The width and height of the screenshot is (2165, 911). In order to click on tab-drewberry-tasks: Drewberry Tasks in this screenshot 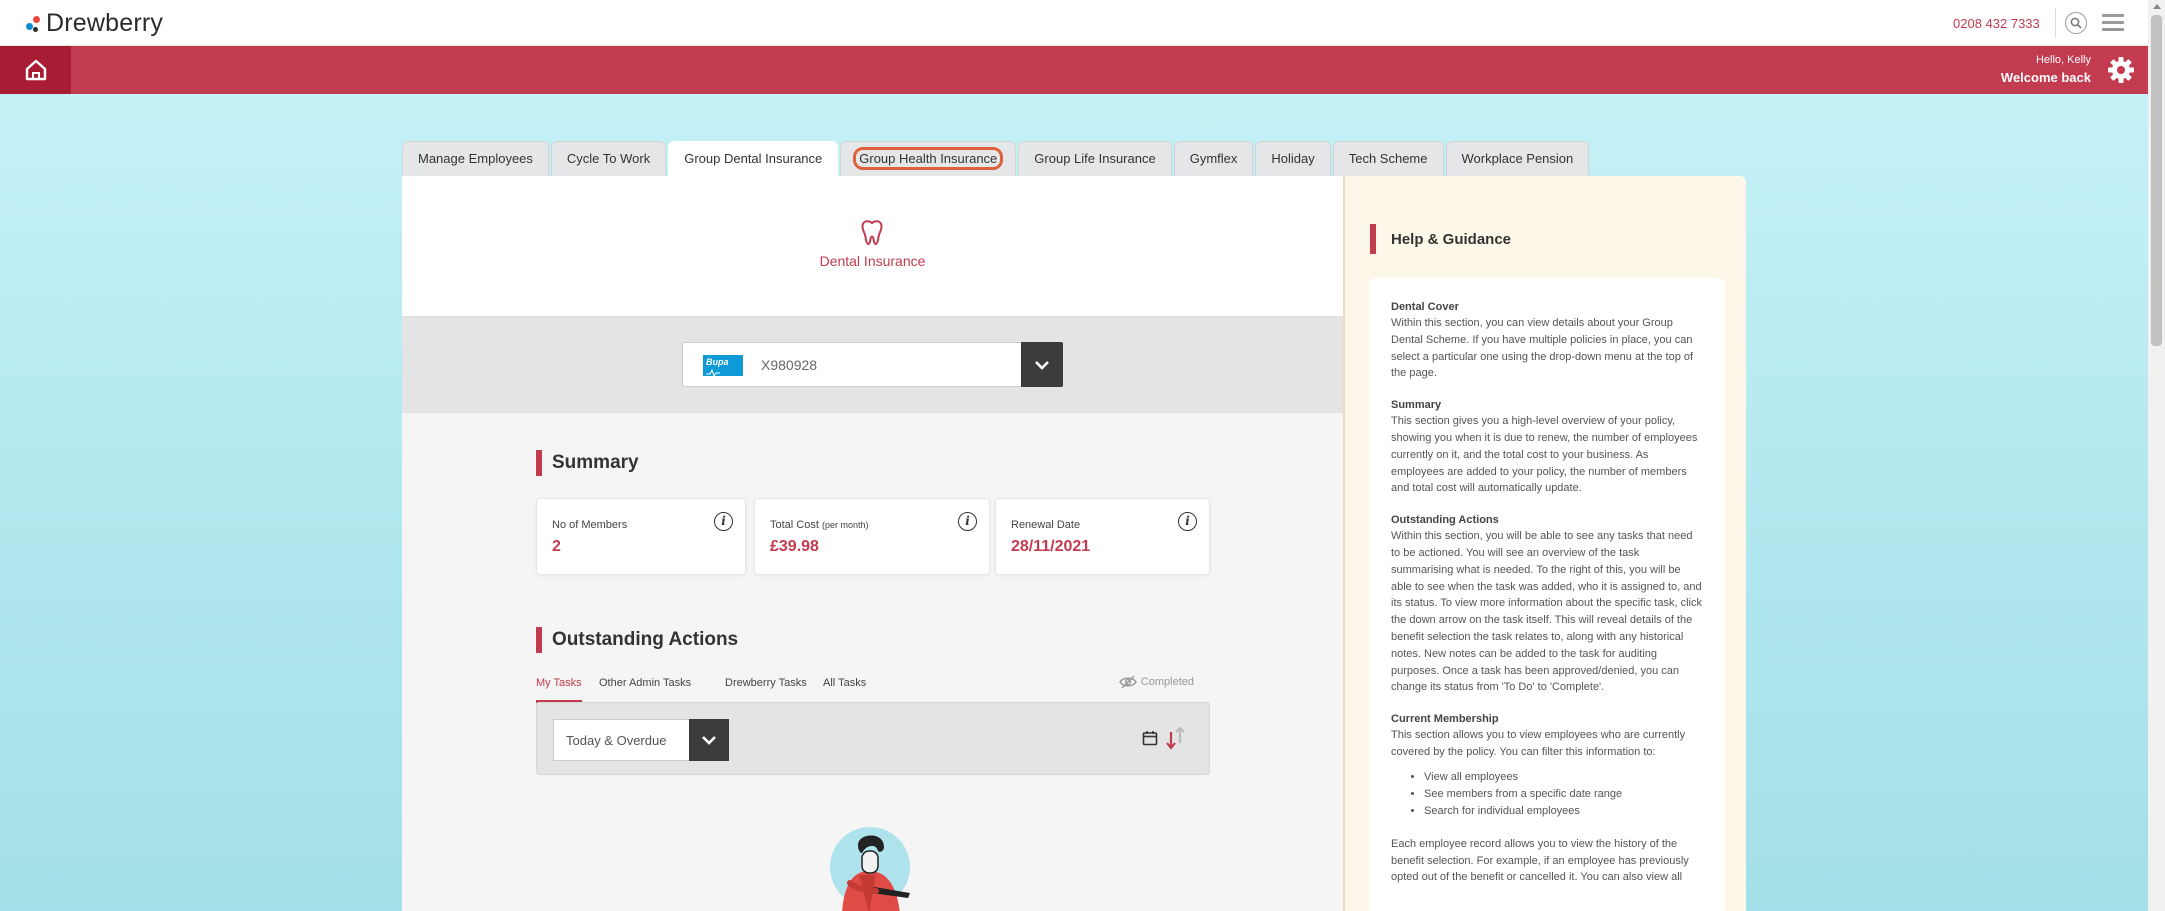, I will do `click(766, 683)`.